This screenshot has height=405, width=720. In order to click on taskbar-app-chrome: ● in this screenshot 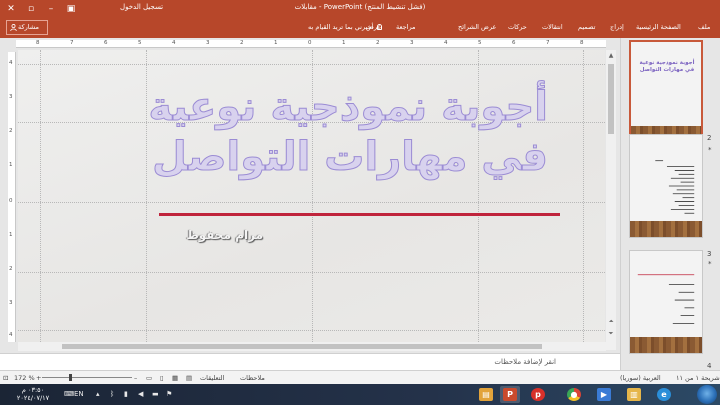, I will do `click(574, 394)`.